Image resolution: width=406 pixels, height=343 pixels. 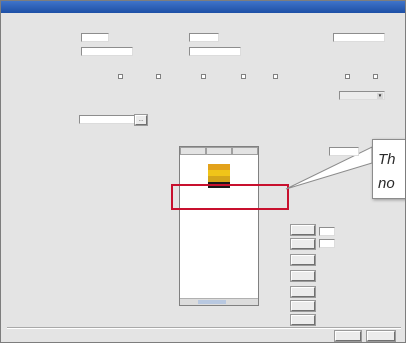 What do you see at coordinates (359, 37) in the screenshot?
I see `right-field` at bounding box center [359, 37].